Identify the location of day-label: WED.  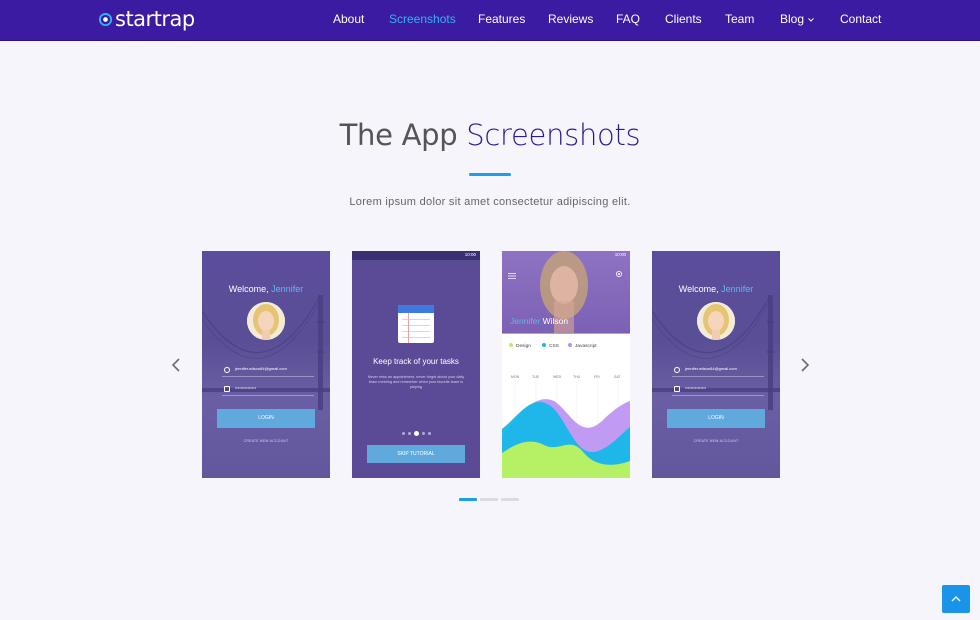
(557, 377).